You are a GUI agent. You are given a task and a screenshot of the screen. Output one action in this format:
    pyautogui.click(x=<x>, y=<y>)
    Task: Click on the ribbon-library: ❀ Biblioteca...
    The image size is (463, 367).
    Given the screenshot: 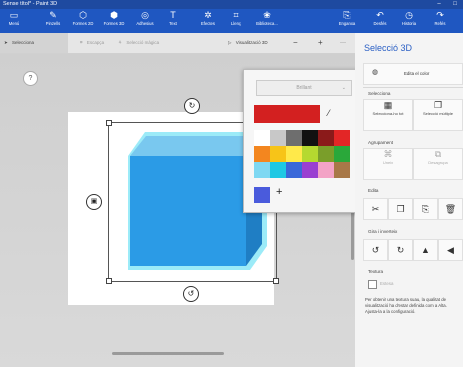 What is the action you would take?
    pyautogui.click(x=267, y=21)
    